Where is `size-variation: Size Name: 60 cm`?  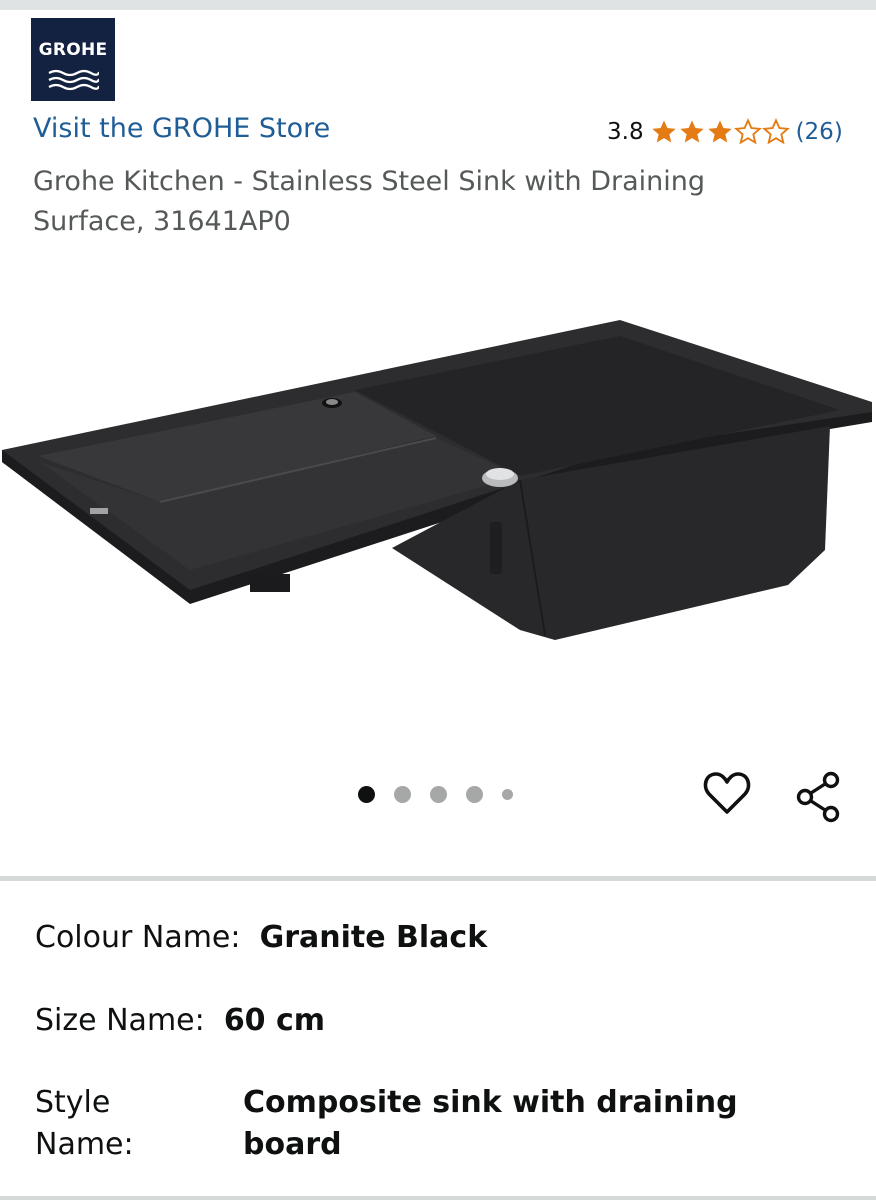 size-variation: Size Name: 60 cm is located at coordinates (180, 1020).